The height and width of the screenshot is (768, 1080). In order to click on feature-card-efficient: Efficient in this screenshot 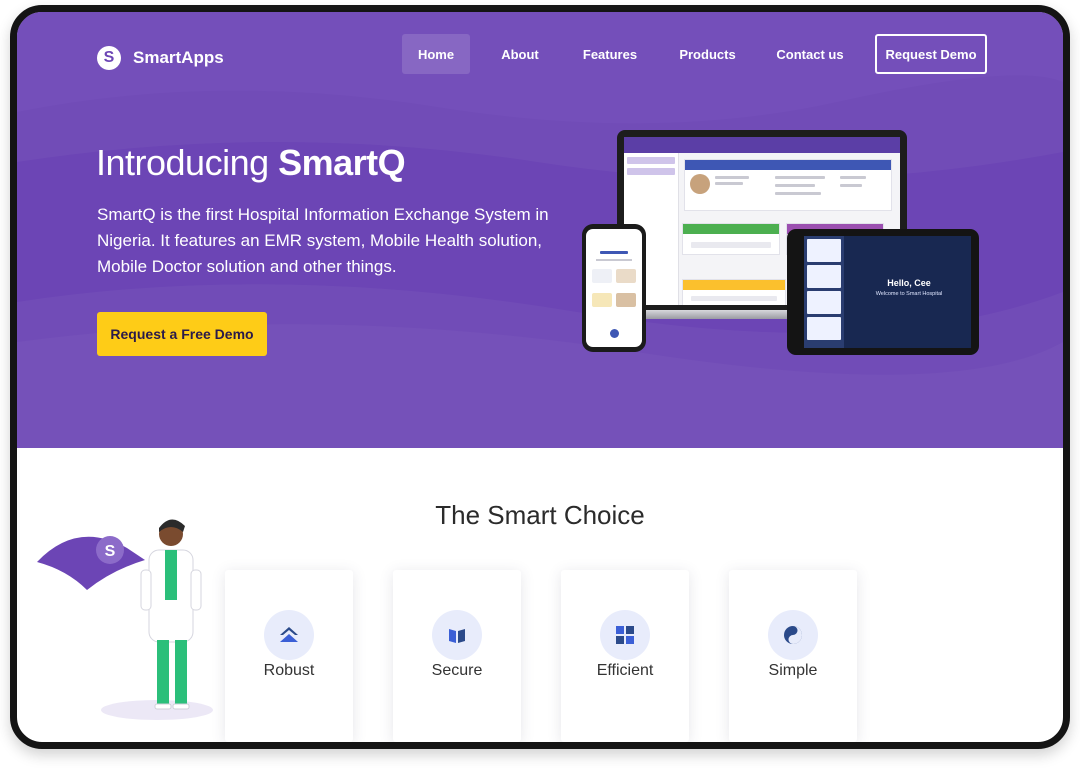, I will do `click(625, 656)`.